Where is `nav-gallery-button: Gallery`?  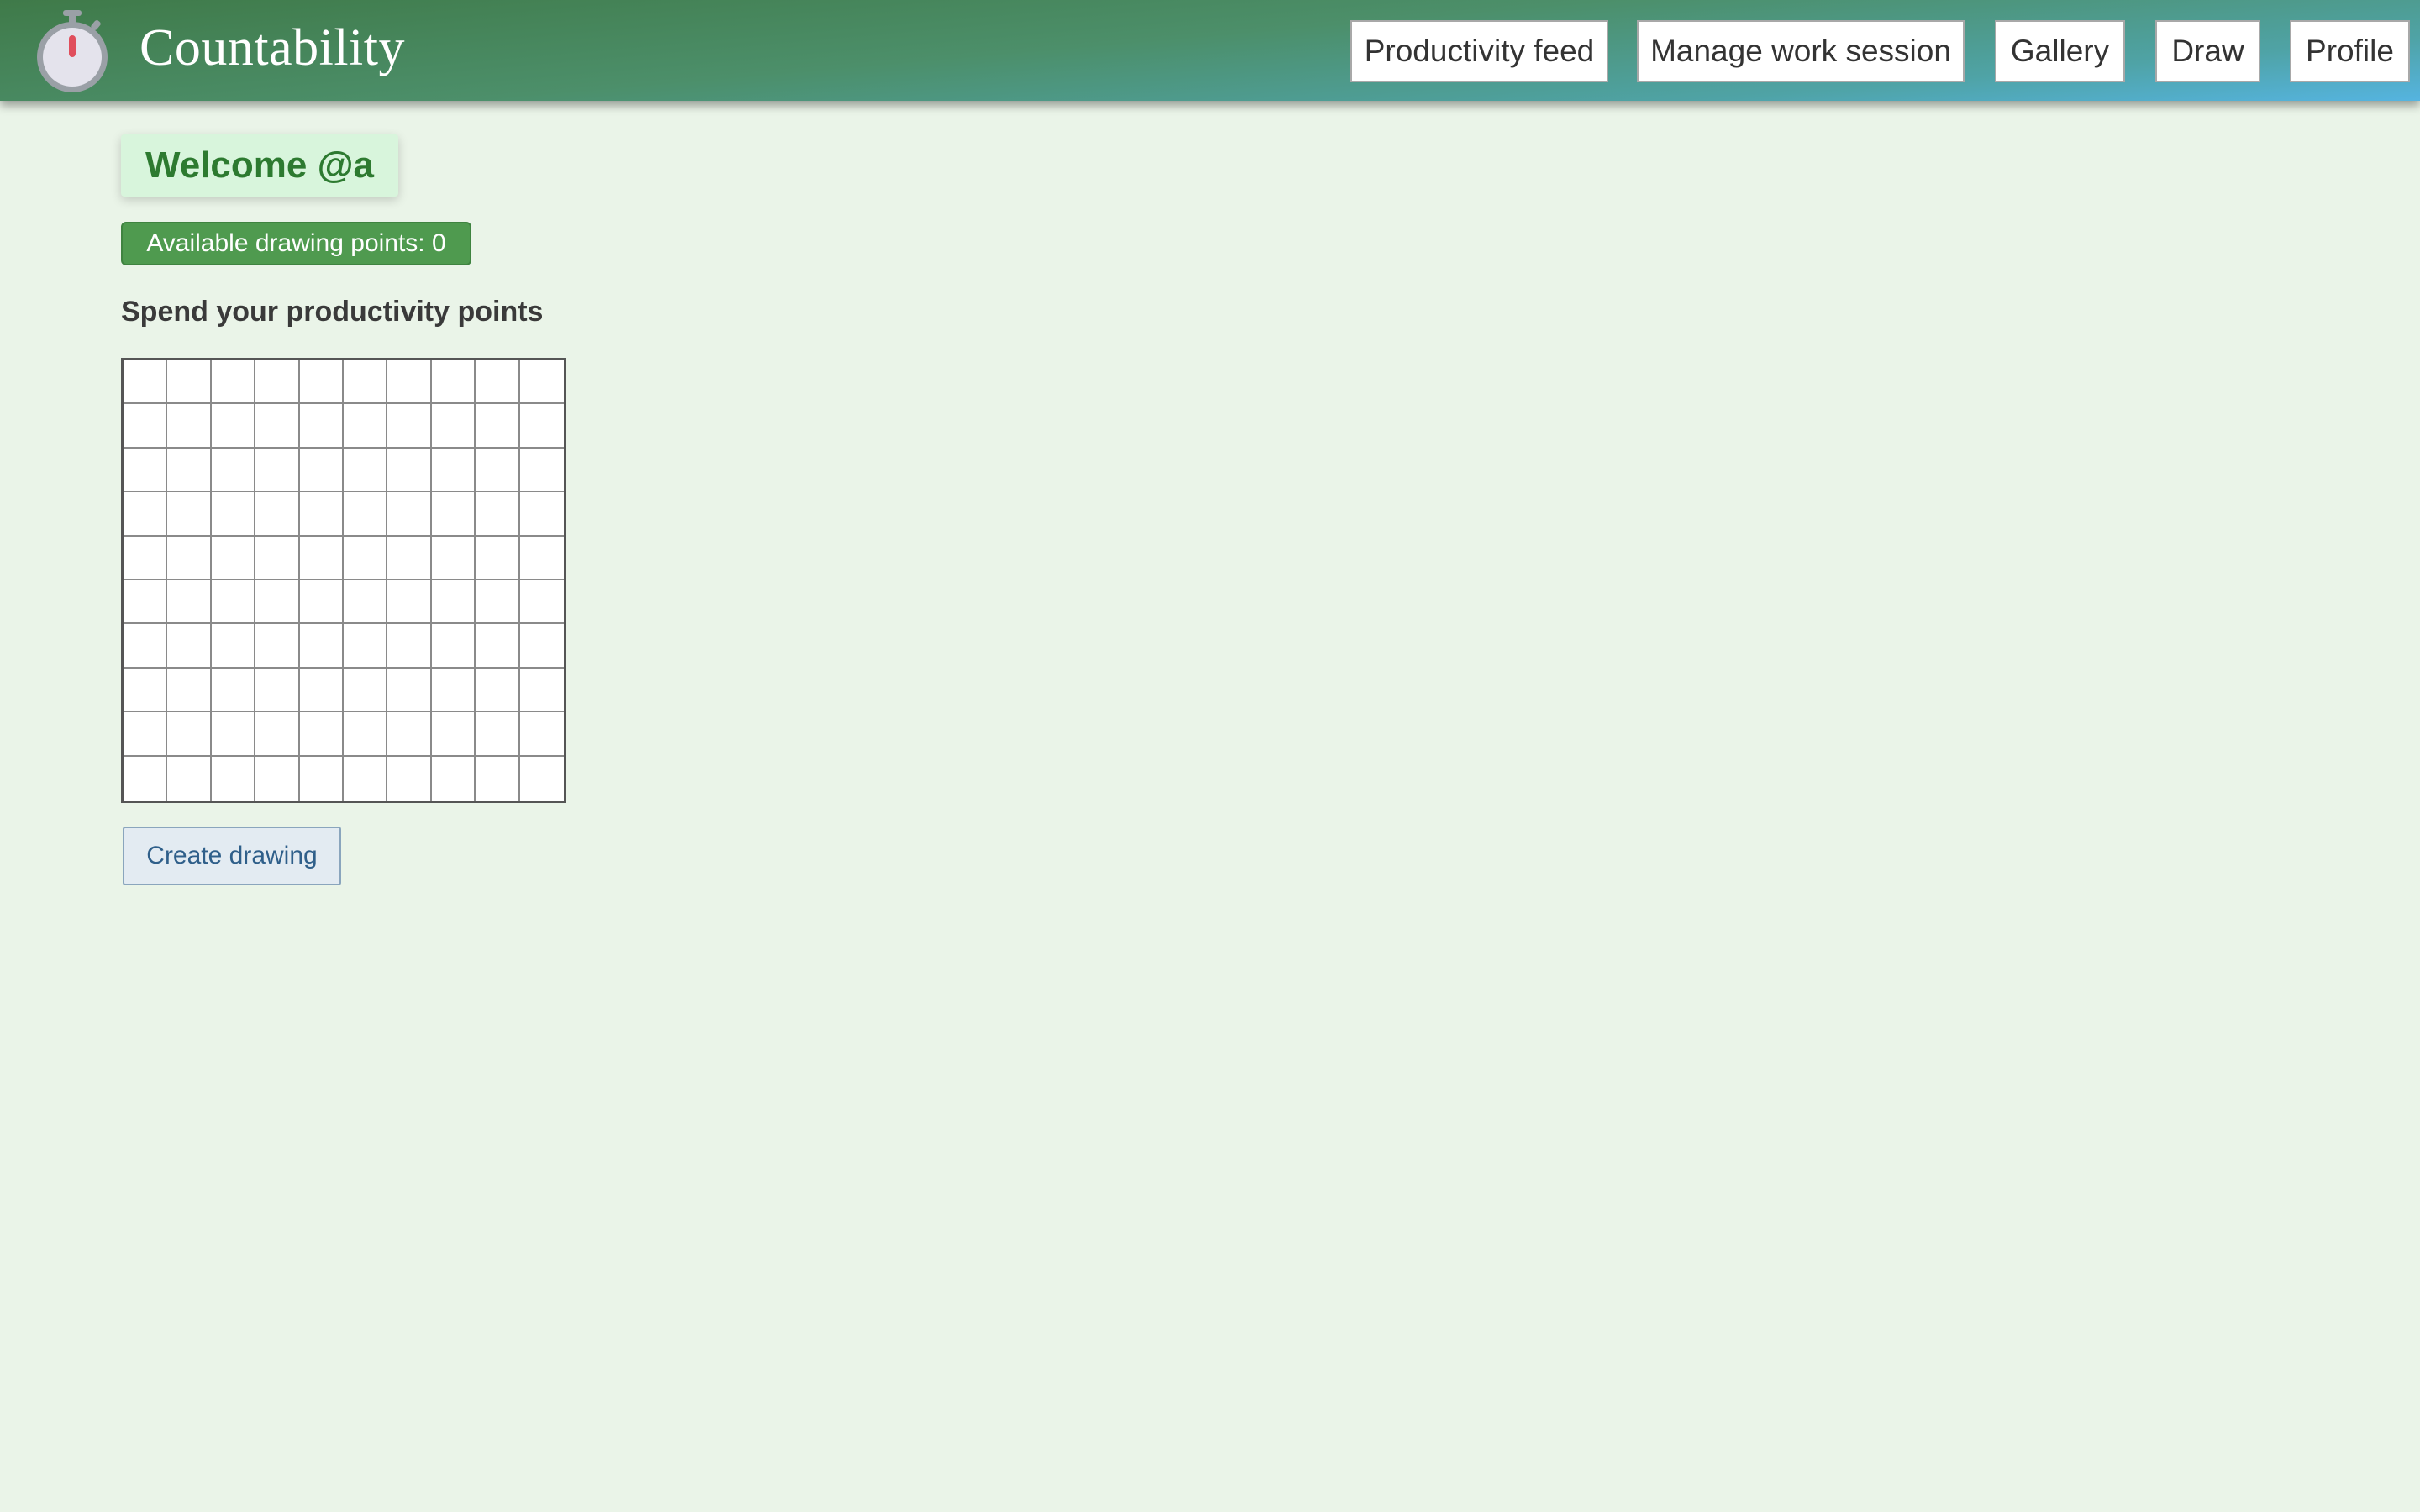 nav-gallery-button: Gallery is located at coordinates (2060, 51).